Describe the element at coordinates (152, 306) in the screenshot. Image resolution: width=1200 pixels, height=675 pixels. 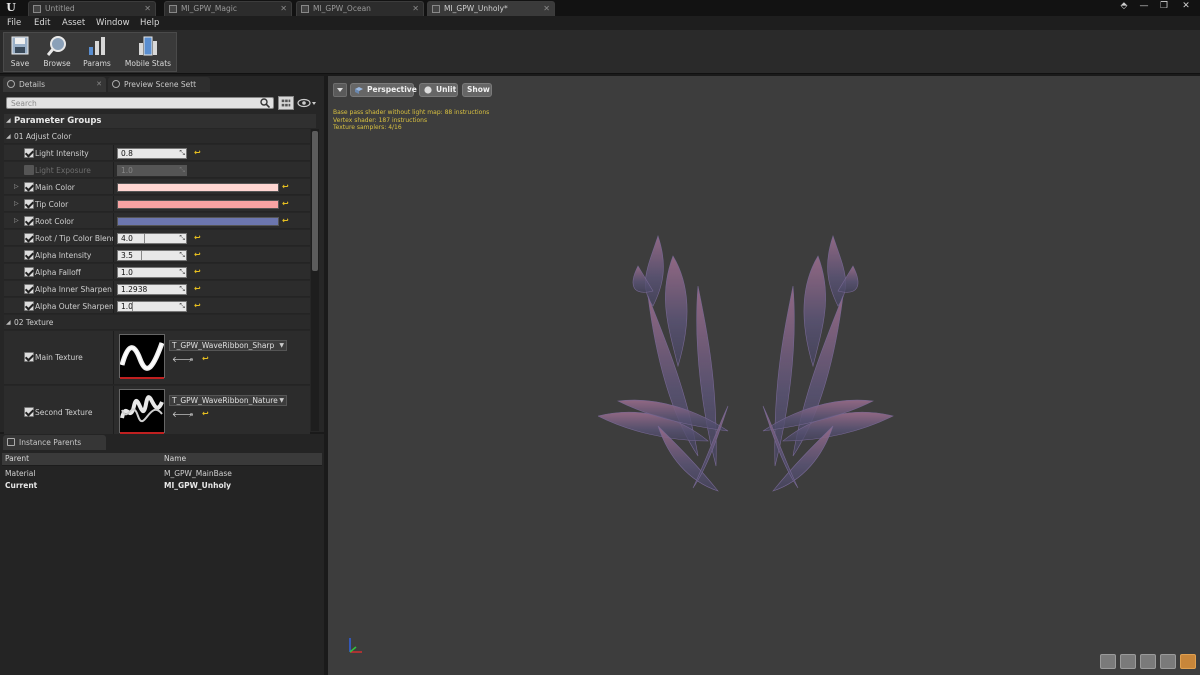
I see `alpha-outer-sharpen-input: 1.0 ⤡` at that location.